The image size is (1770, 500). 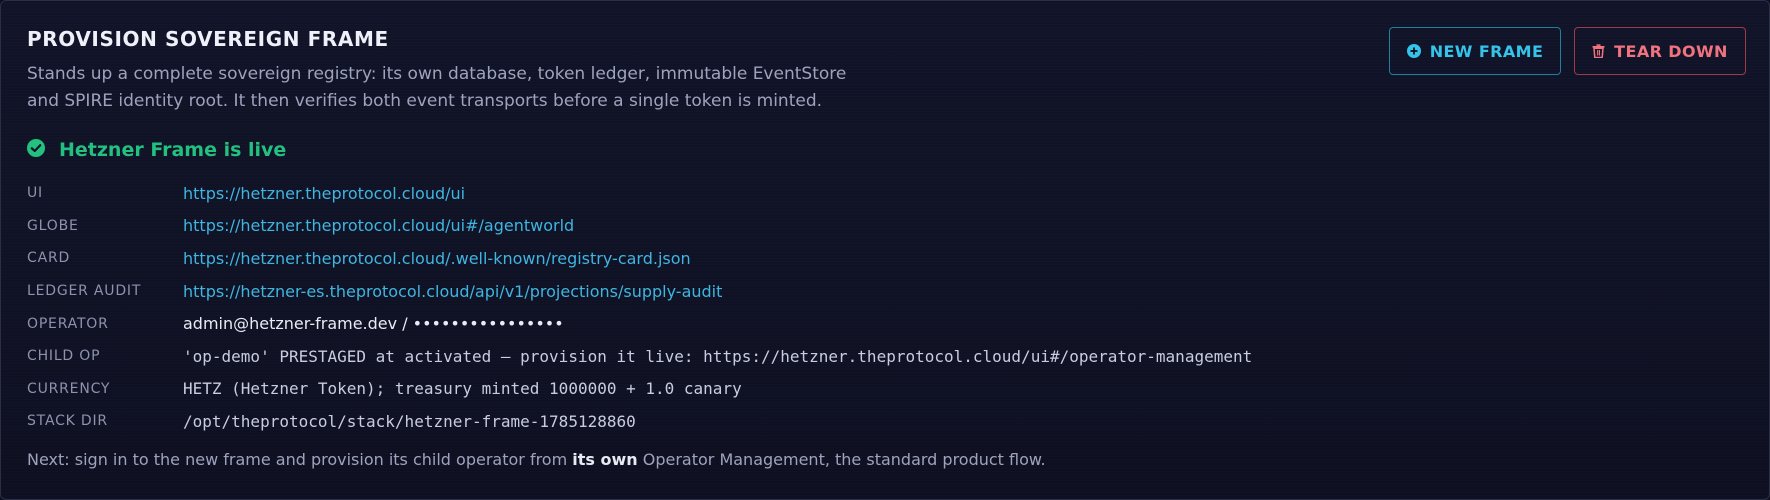 What do you see at coordinates (35, 193) in the screenshot?
I see `detail-key: UI` at bounding box center [35, 193].